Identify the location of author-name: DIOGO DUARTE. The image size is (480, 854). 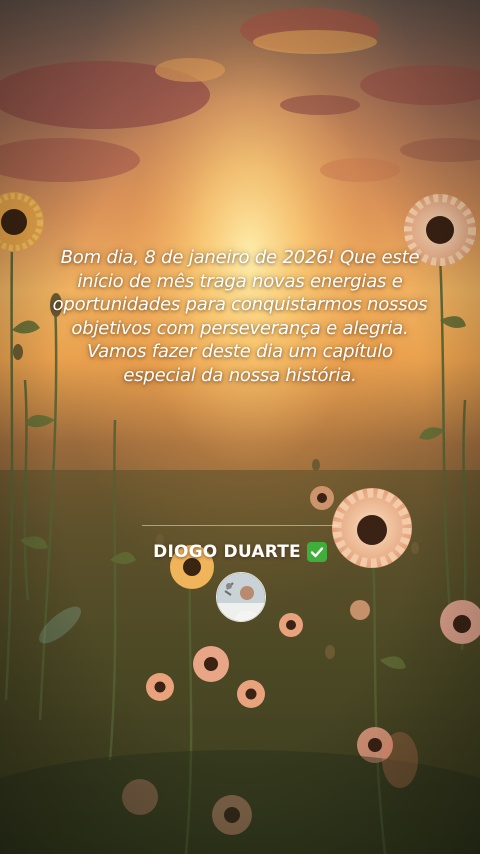
(227, 552).